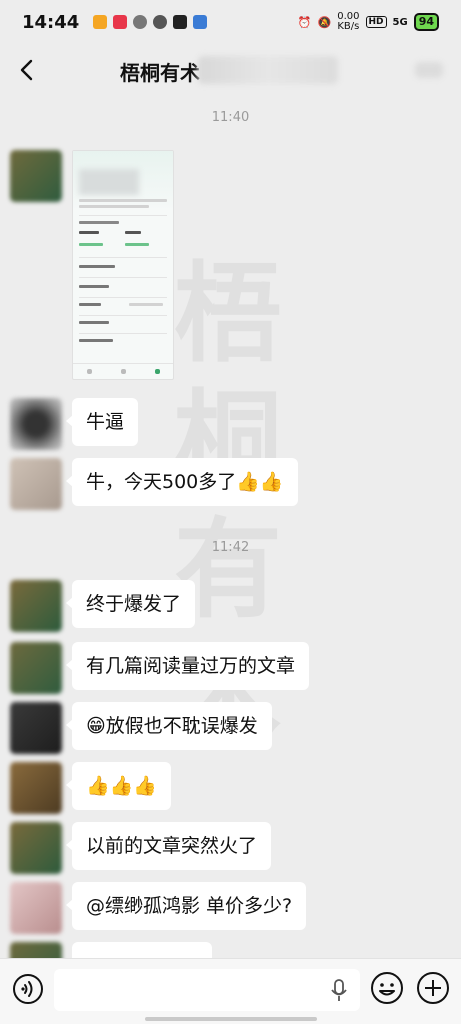 The width and height of the screenshot is (461, 1024). Describe the element at coordinates (429, 70) in the screenshot. I see `more-options-icon` at that location.